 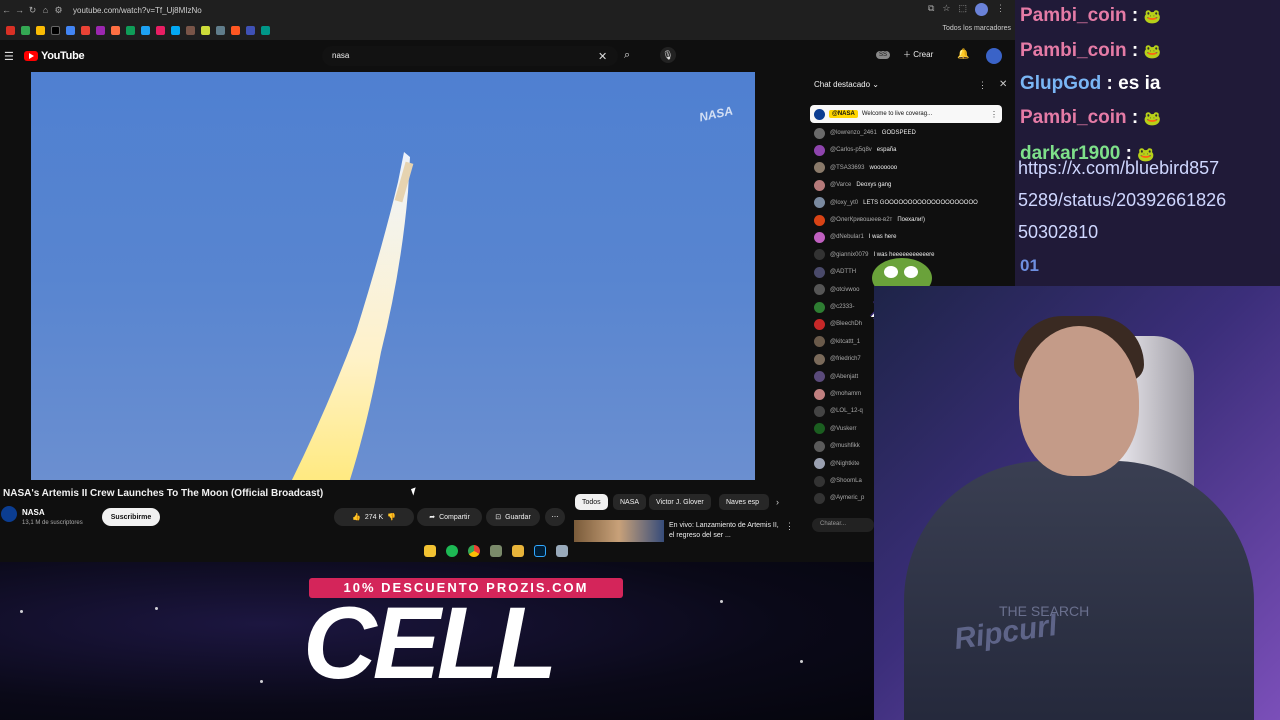 I want to click on chat-username: @c2333-, so click(x=842, y=307).